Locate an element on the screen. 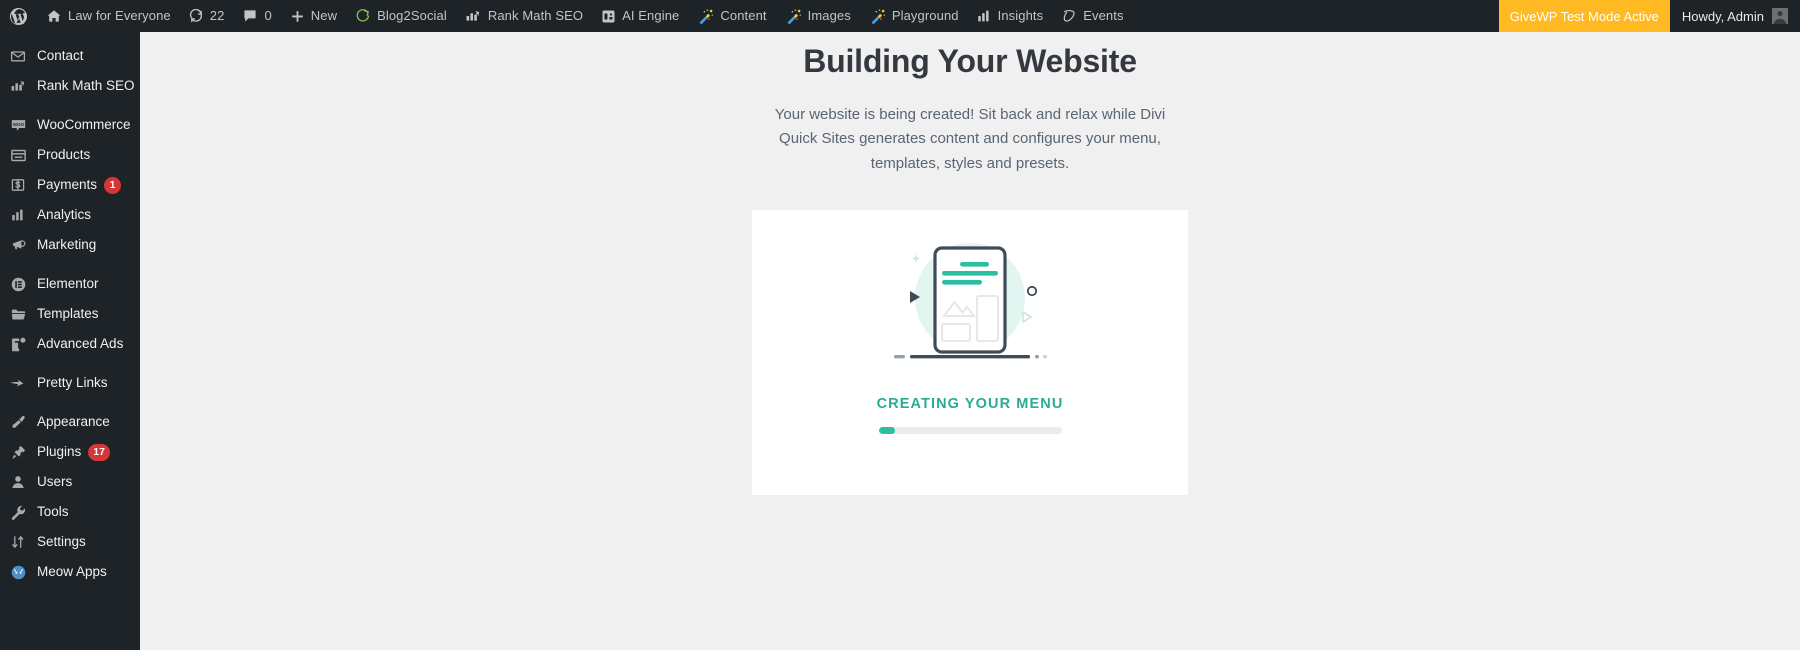  adminbar-images-label: Images is located at coordinates (829, 15).